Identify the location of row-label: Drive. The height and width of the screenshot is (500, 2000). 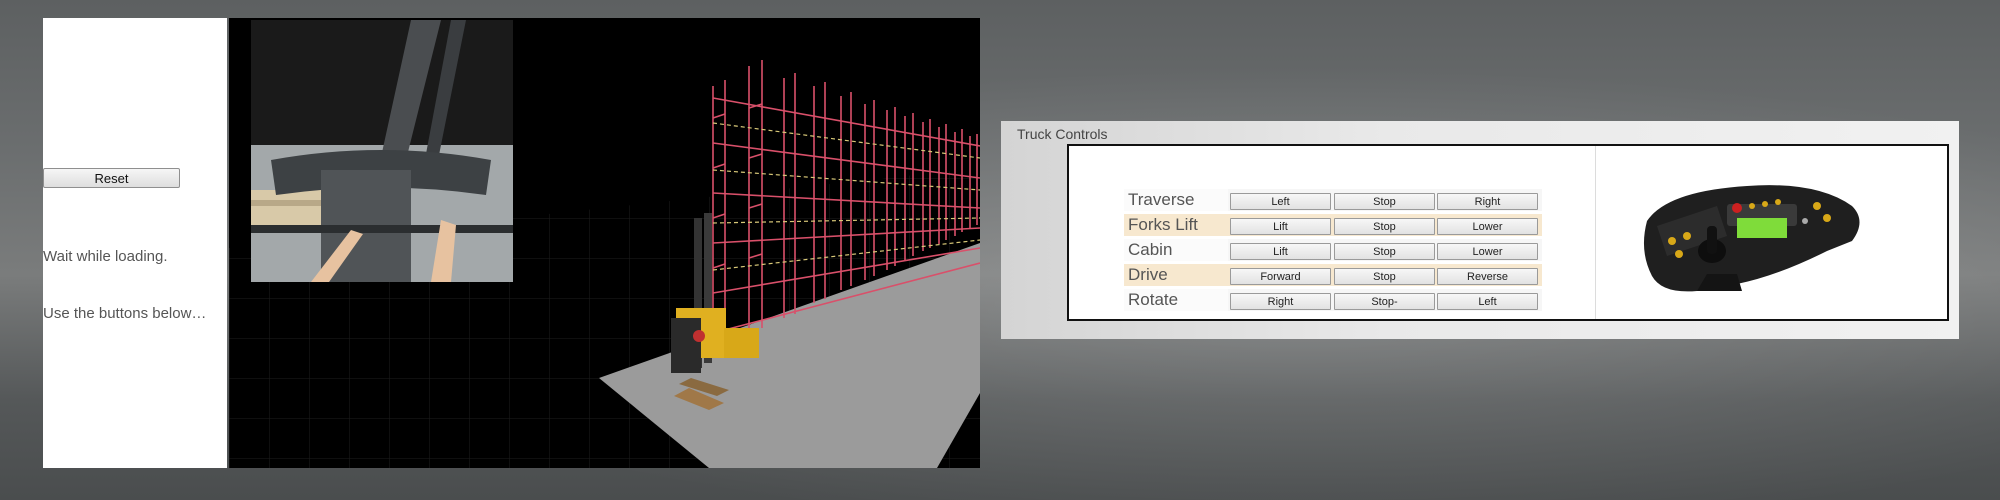
(1176, 275).